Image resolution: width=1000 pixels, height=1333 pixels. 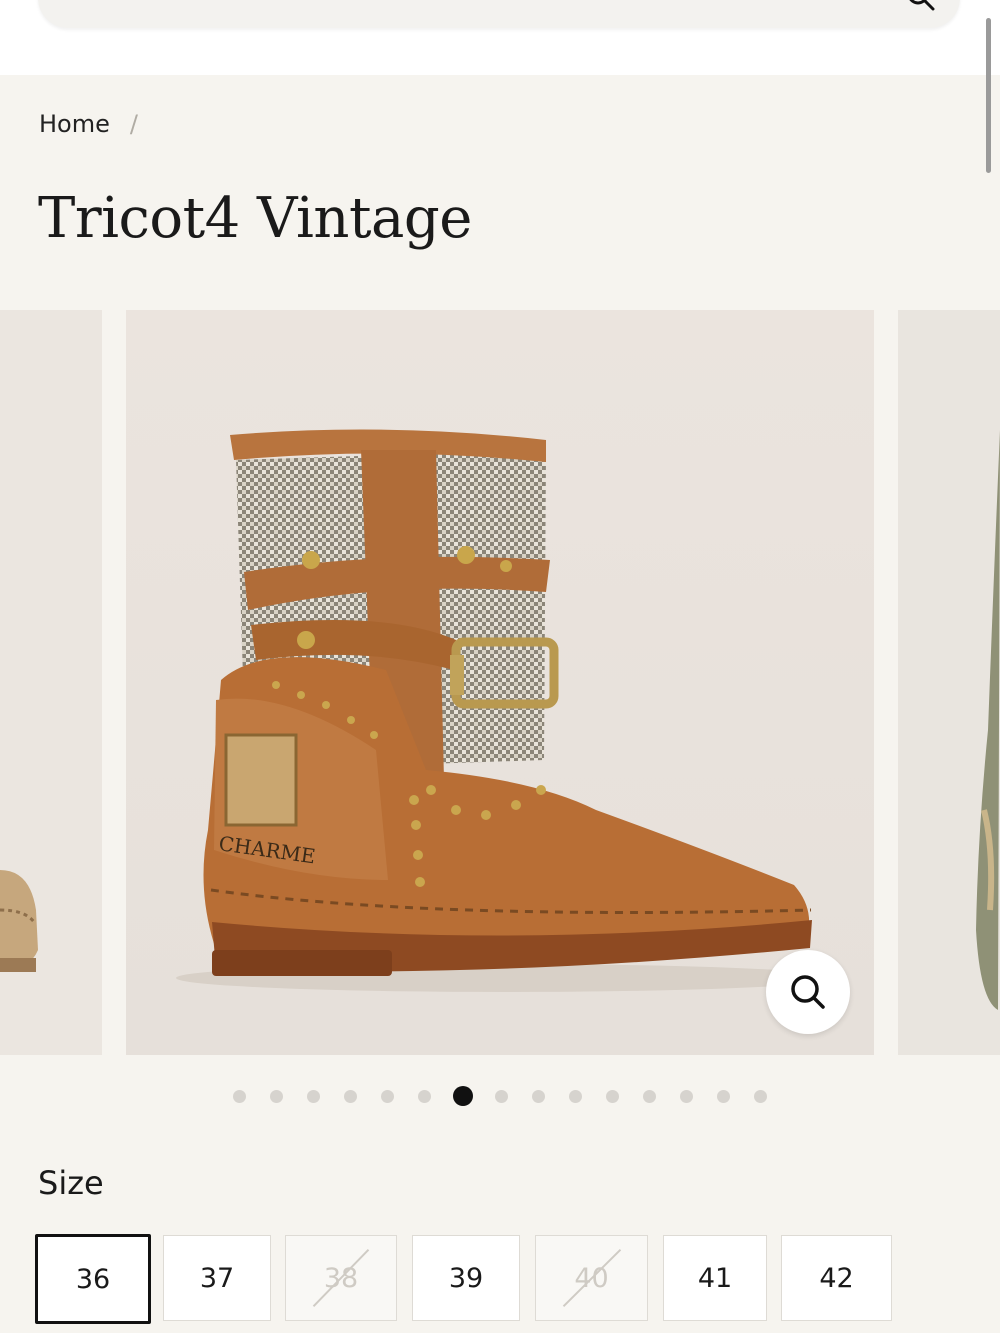 I want to click on pagination-dot-active, so click(x=463, y=1096).